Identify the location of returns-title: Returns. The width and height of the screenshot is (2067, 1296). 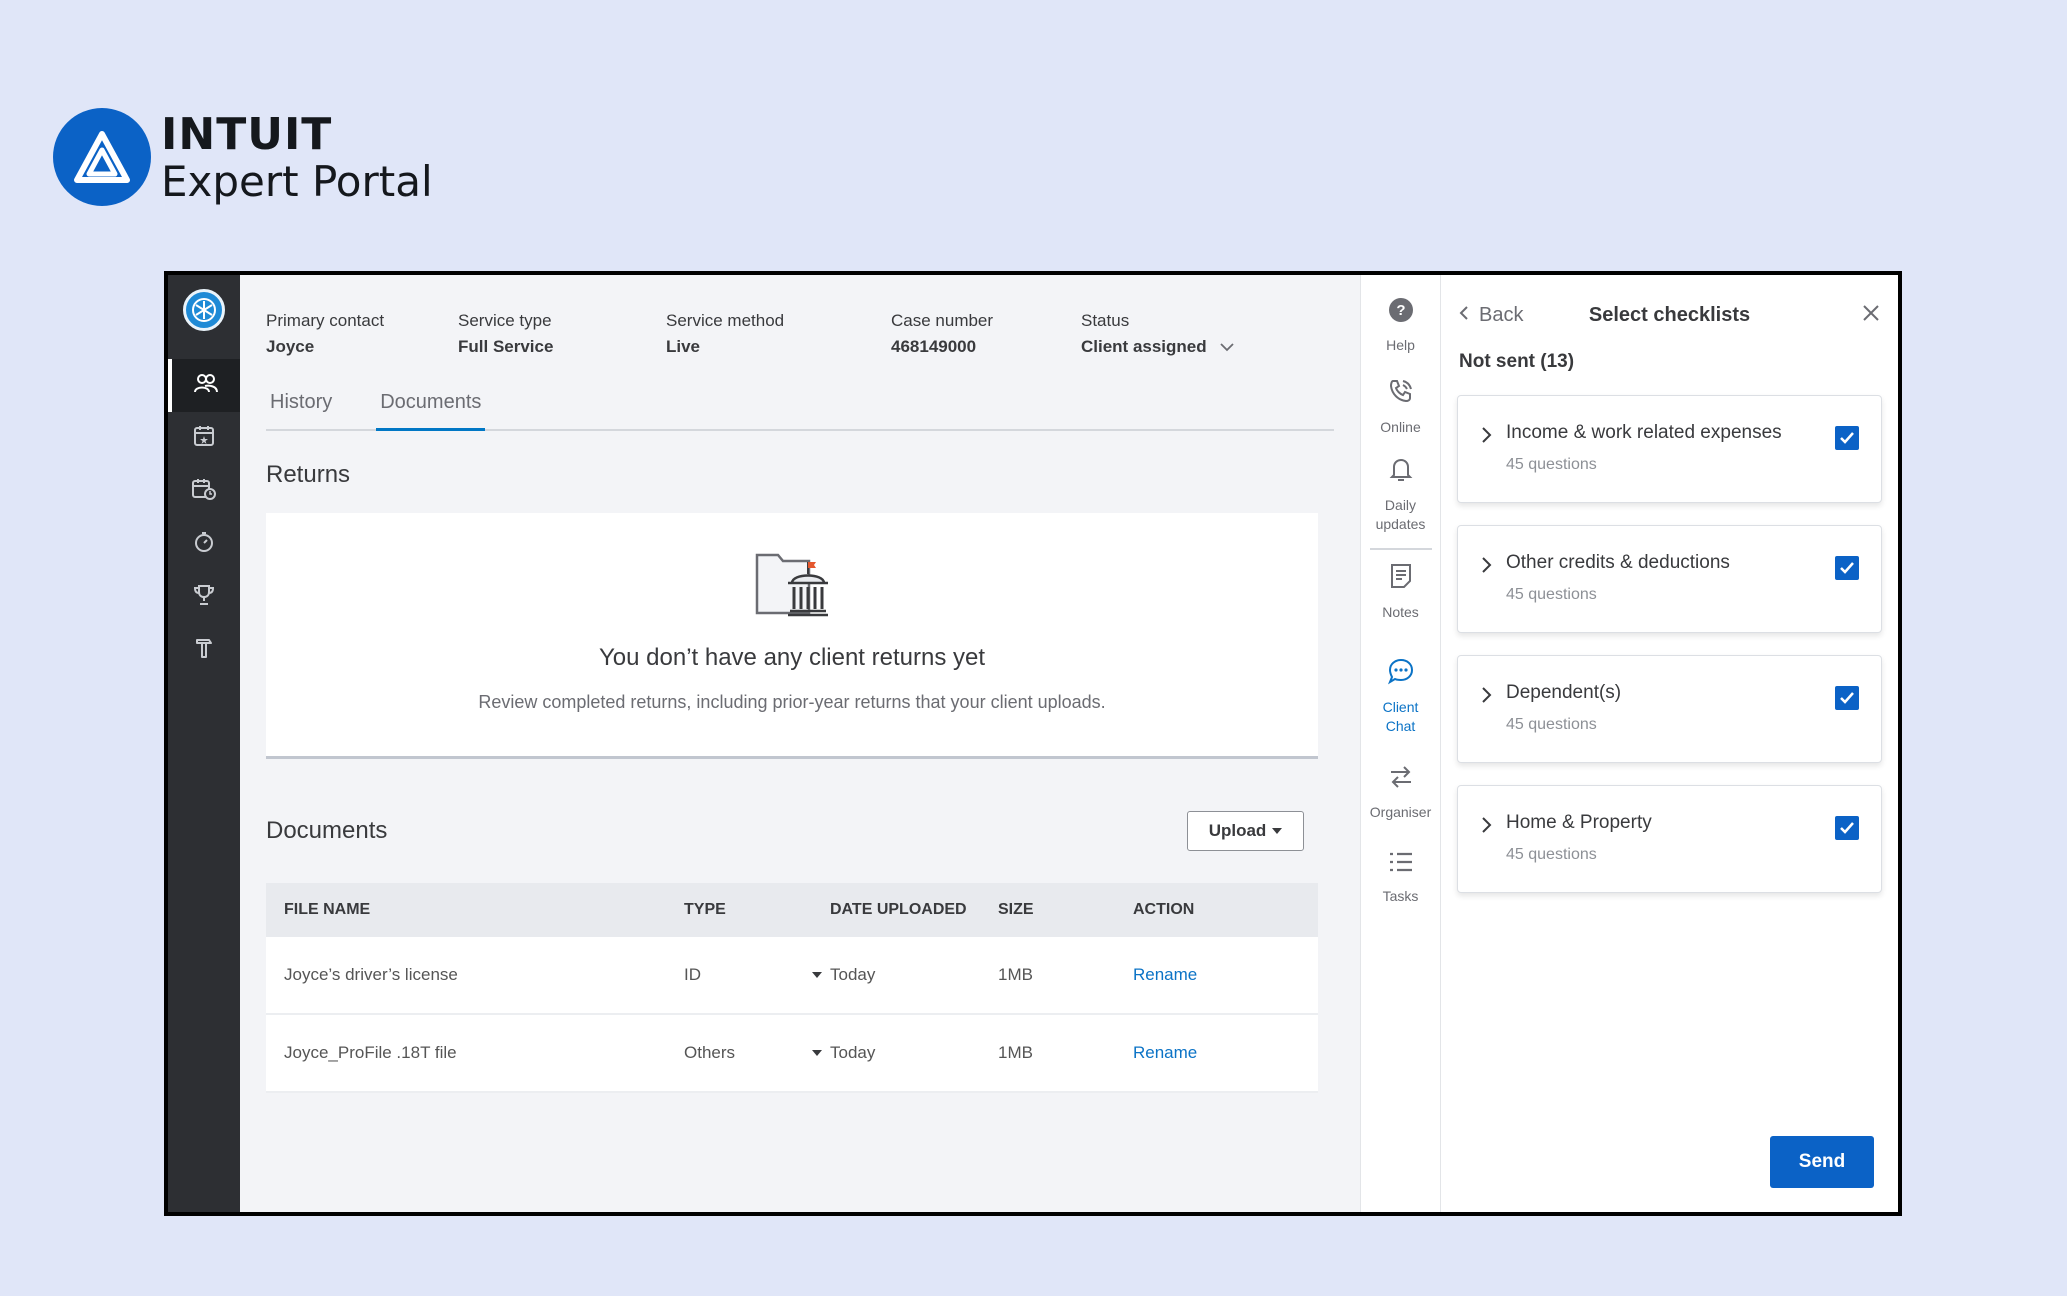
(308, 474).